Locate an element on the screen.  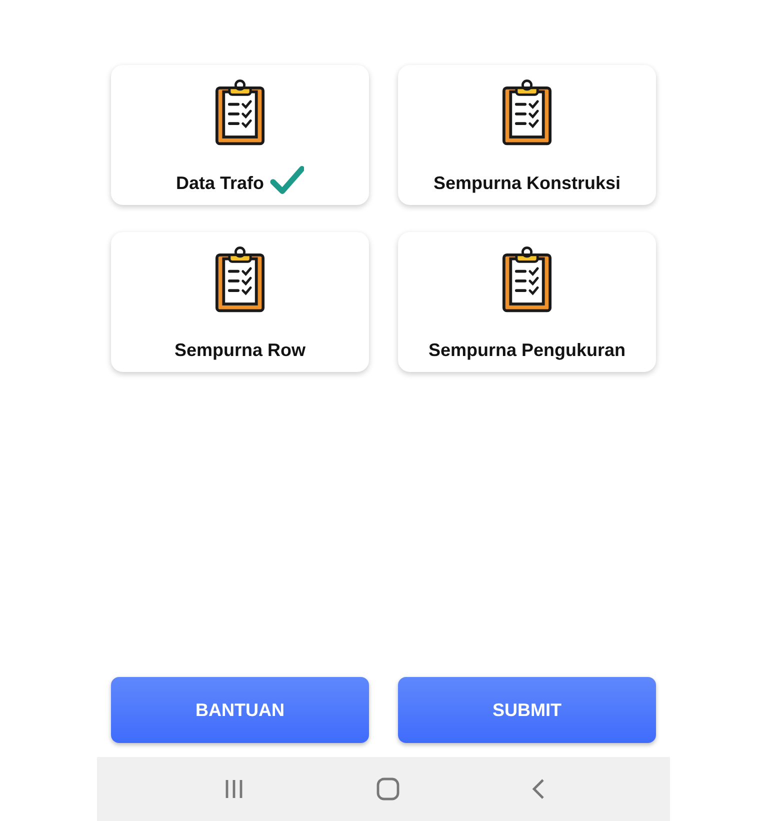
card-label: Sempurna Row is located at coordinates (240, 350).